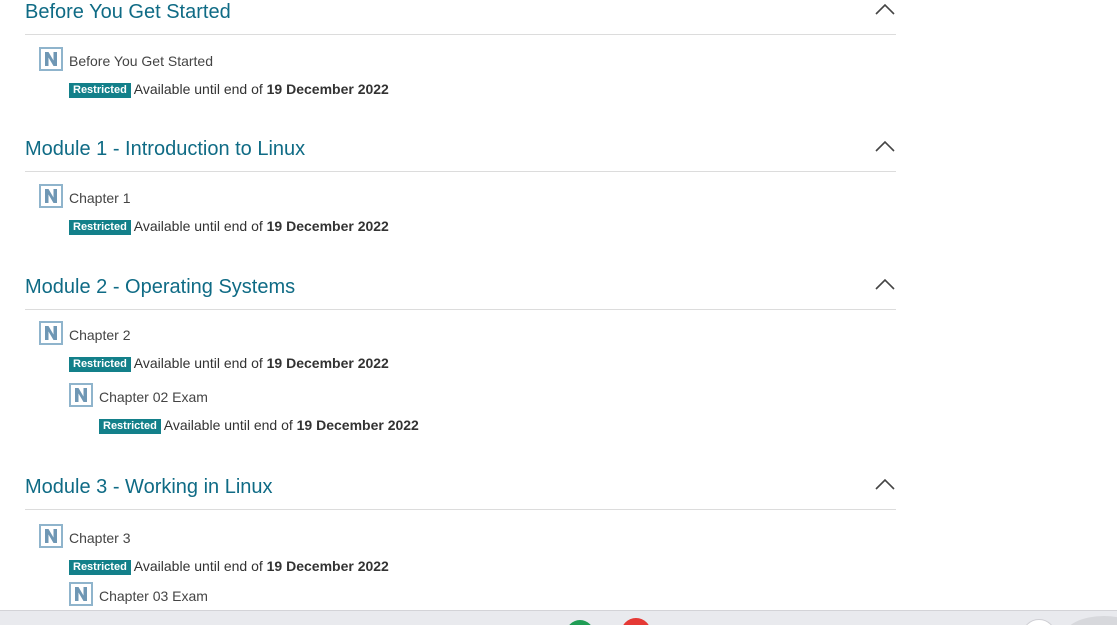 The height and width of the screenshot is (625, 1117). Describe the element at coordinates (1039, 622) in the screenshot. I see `taskbar-app-icon` at that location.